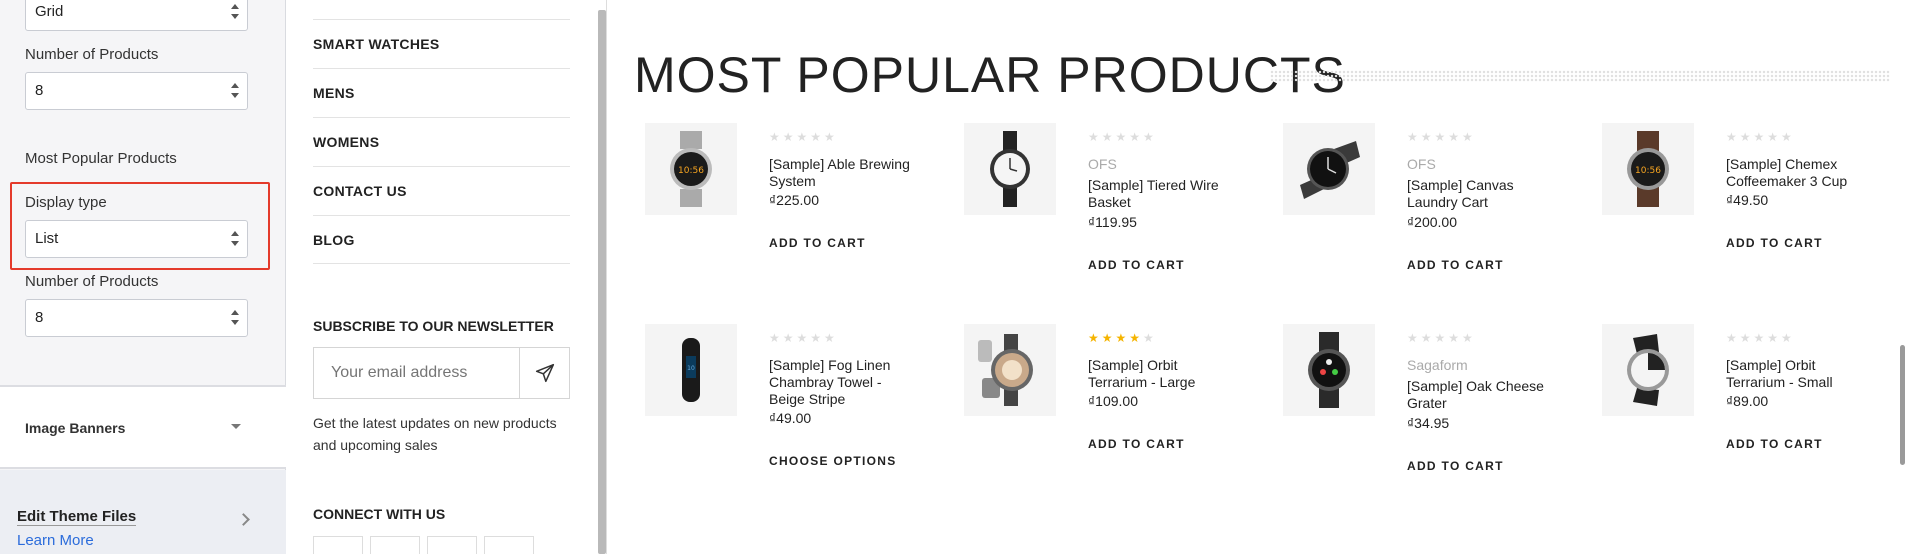  I want to click on watch-steel-icon: 10:56, so click(691, 169).